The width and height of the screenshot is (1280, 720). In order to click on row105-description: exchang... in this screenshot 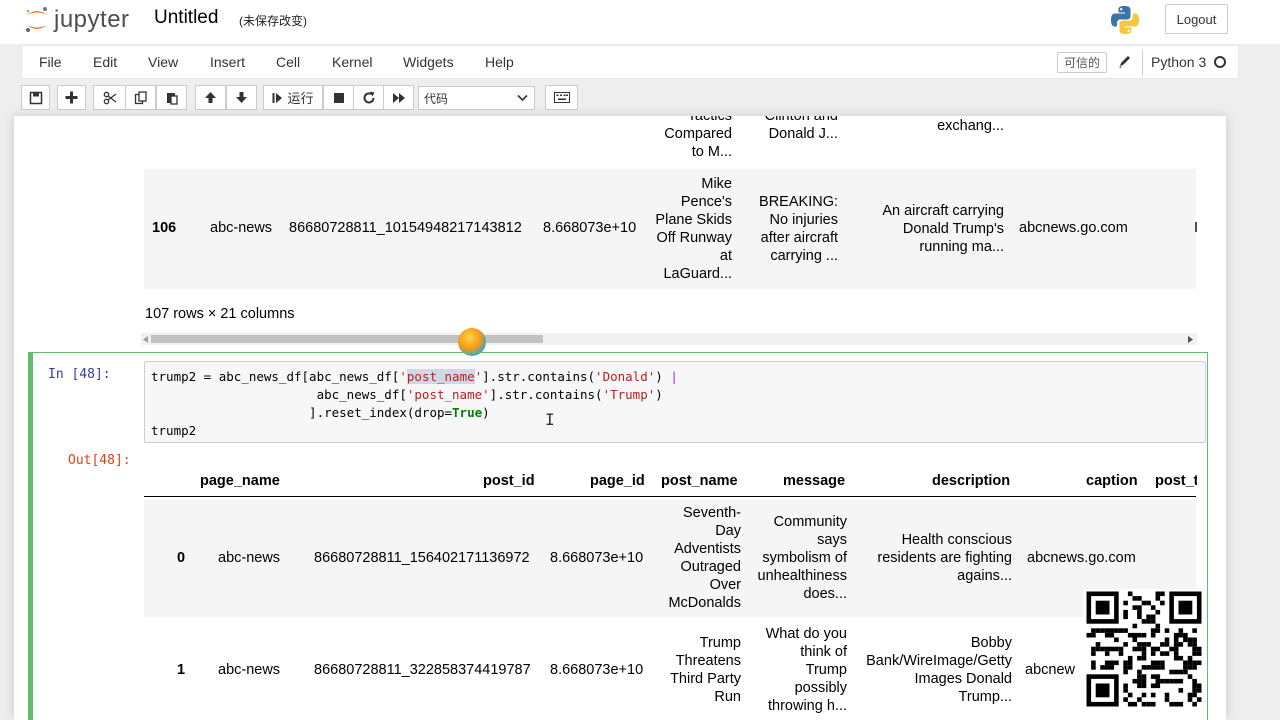, I will do `click(934, 126)`.